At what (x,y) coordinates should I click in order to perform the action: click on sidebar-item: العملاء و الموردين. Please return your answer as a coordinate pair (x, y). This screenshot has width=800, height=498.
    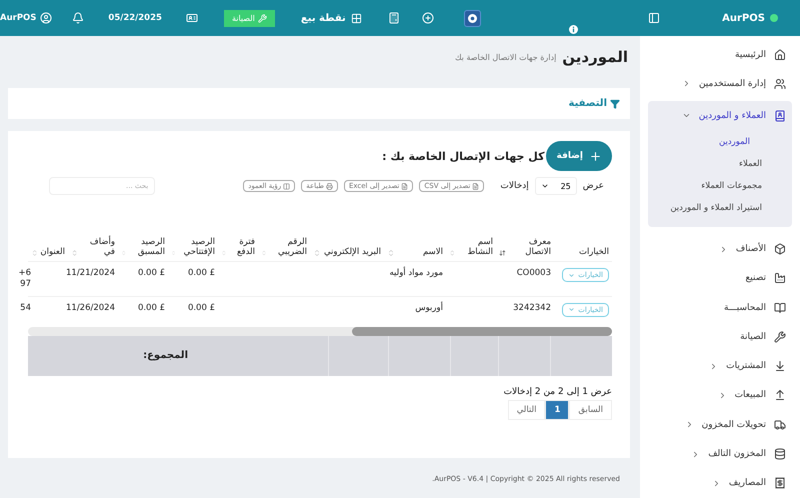
    Looking at the image, I should click on (720, 115).